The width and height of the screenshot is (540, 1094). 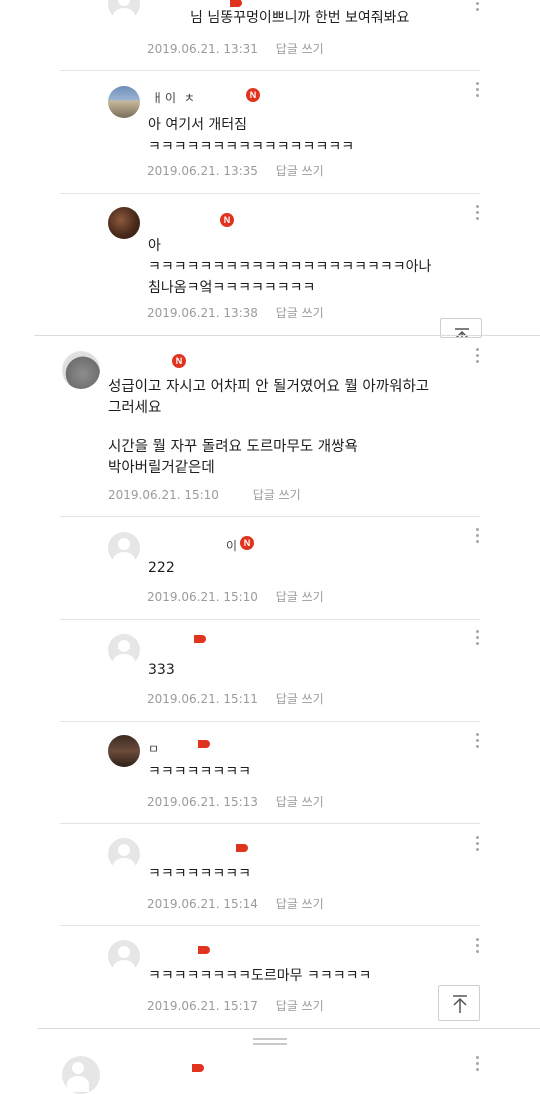 I want to click on scroll-to-top-button, so click(x=459, y=1003).